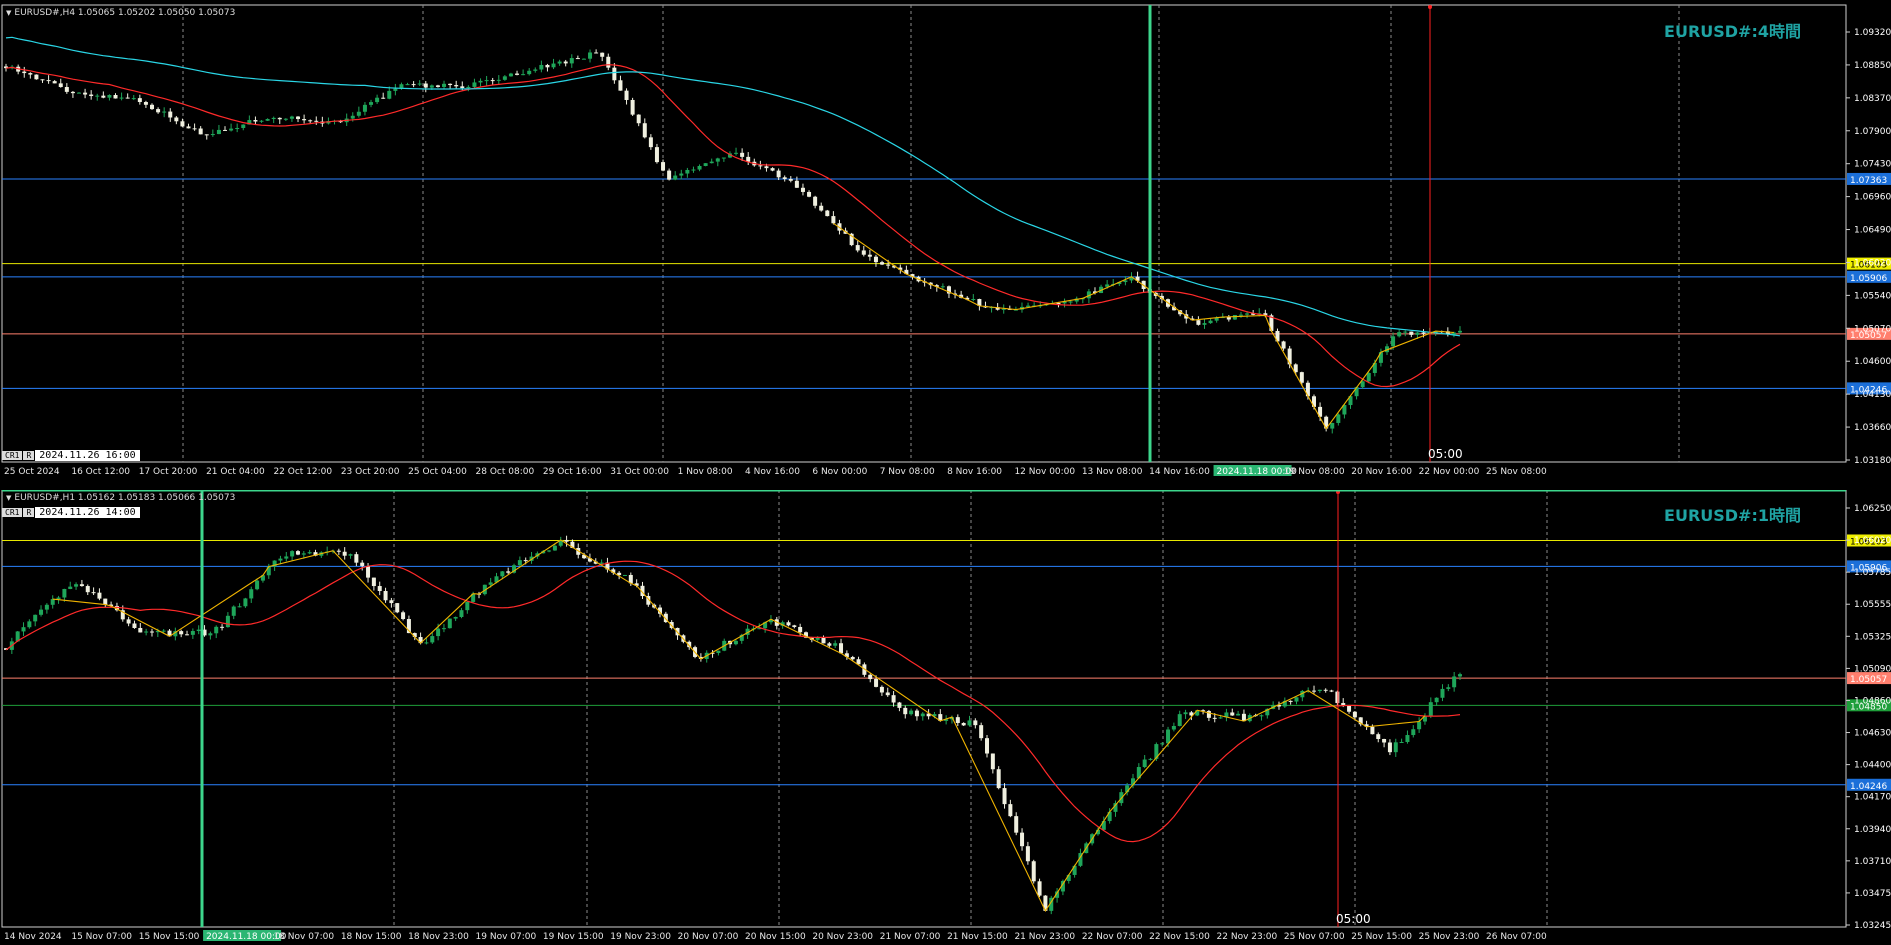 The image size is (1891, 945). What do you see at coordinates (1868, 279) in the screenshot?
I see `h4-level-label: 1.05906` at bounding box center [1868, 279].